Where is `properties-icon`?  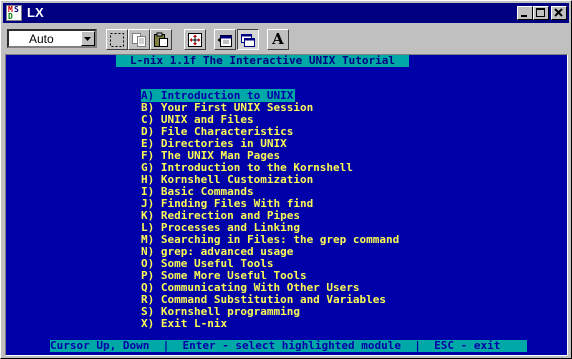 properties-icon is located at coordinates (224, 41).